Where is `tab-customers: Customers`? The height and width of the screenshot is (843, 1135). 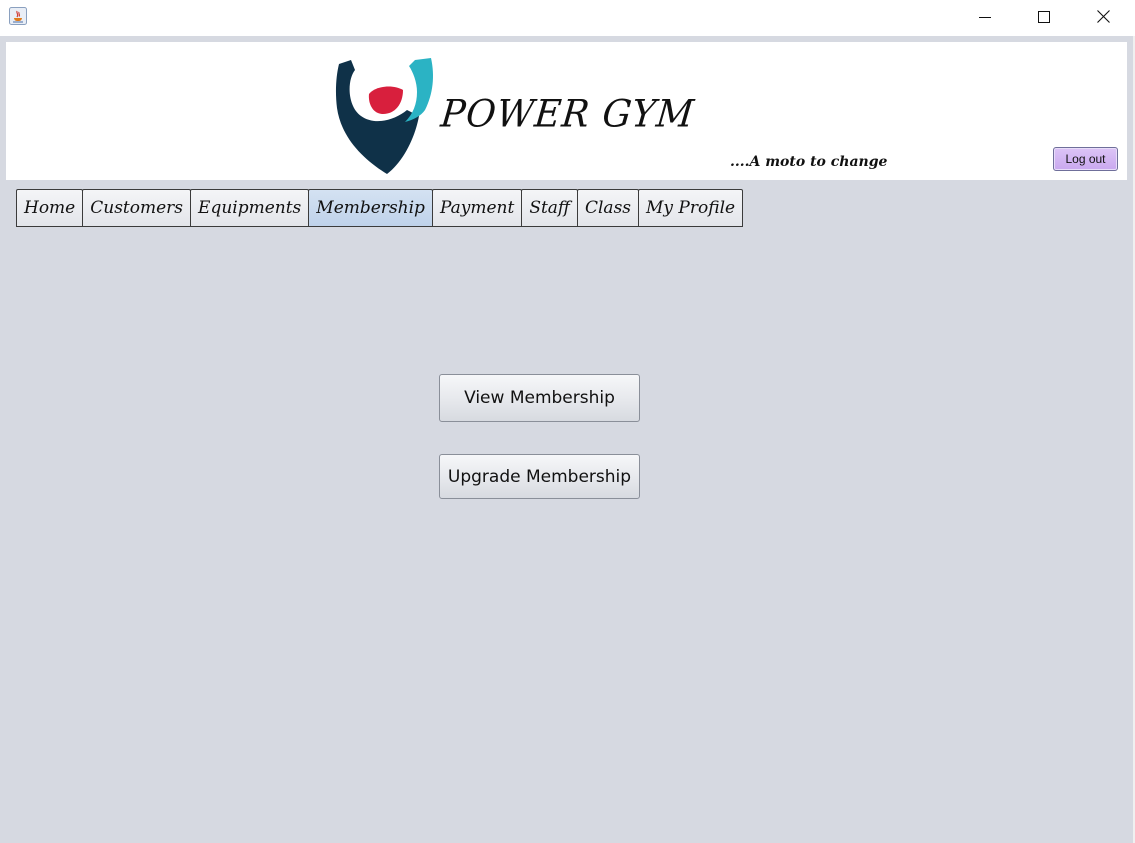
tab-customers: Customers is located at coordinates (137, 208).